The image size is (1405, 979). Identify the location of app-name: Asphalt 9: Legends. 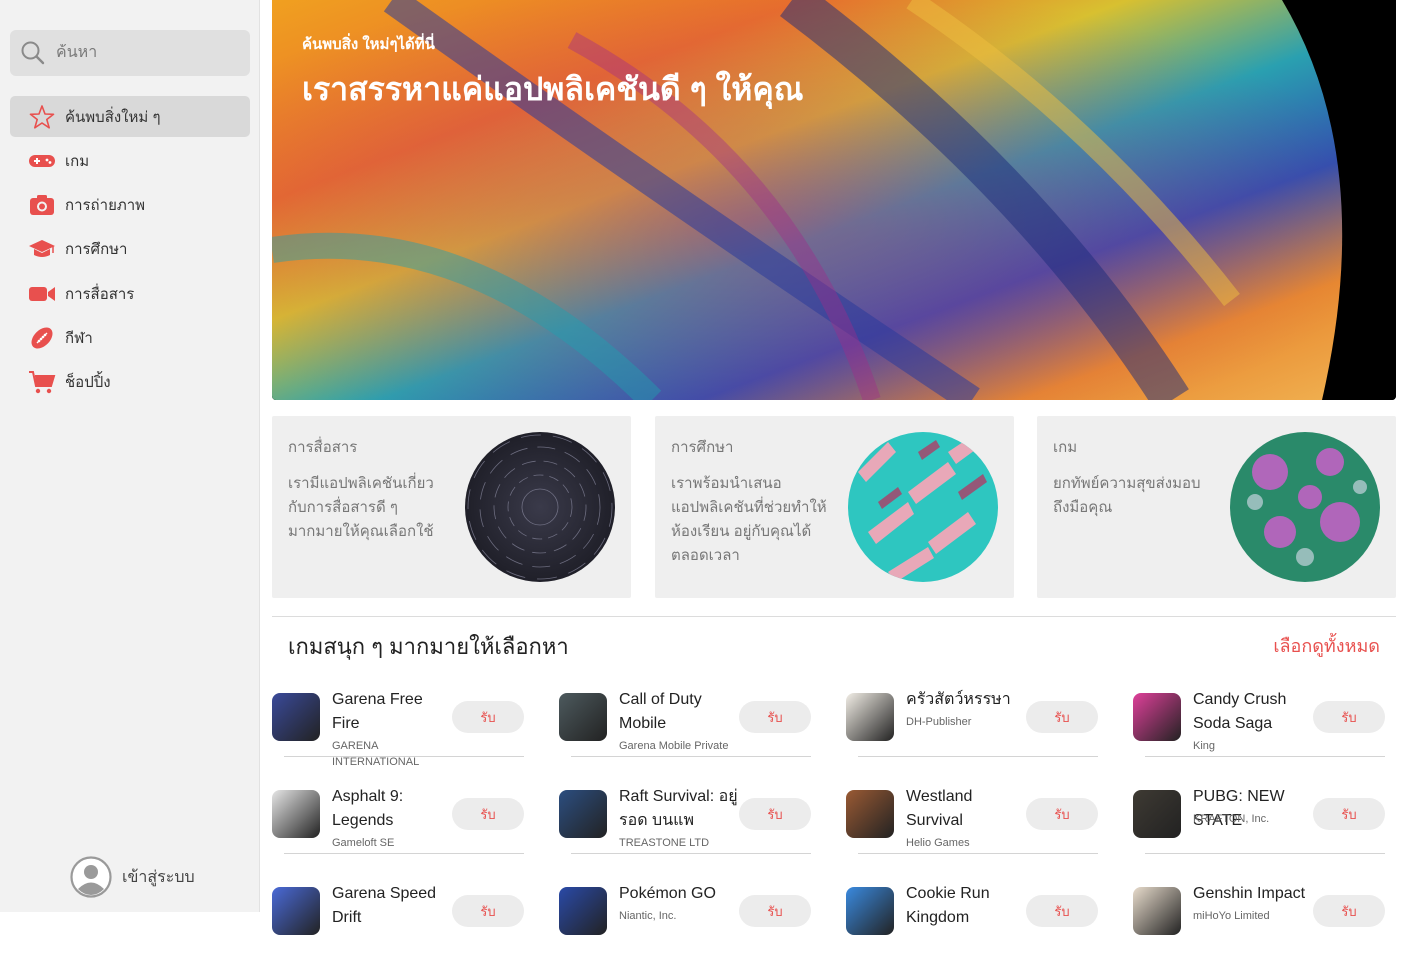
(368, 808).